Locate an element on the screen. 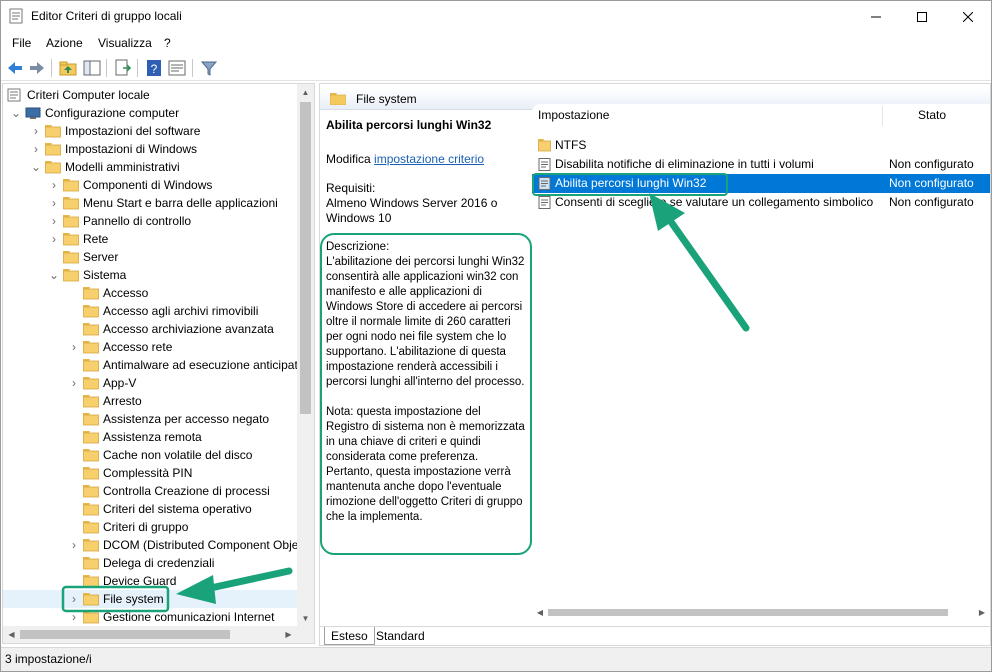 The height and width of the screenshot is (672, 992). menu-help: ? is located at coordinates (167, 43).